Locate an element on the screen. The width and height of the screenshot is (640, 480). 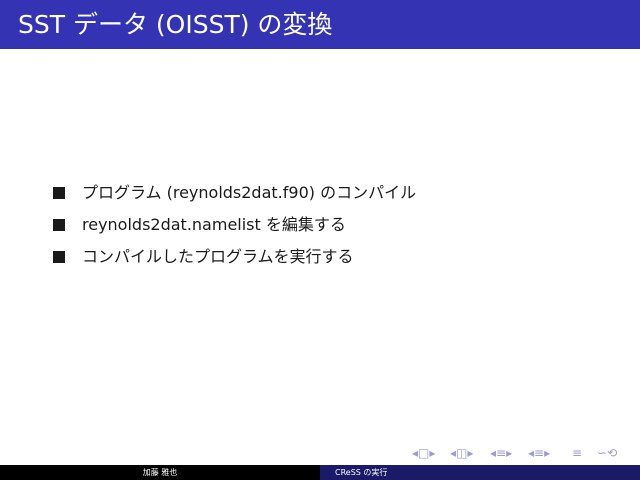
subsection2-nav: ◂≡▸ is located at coordinates (539, 453).